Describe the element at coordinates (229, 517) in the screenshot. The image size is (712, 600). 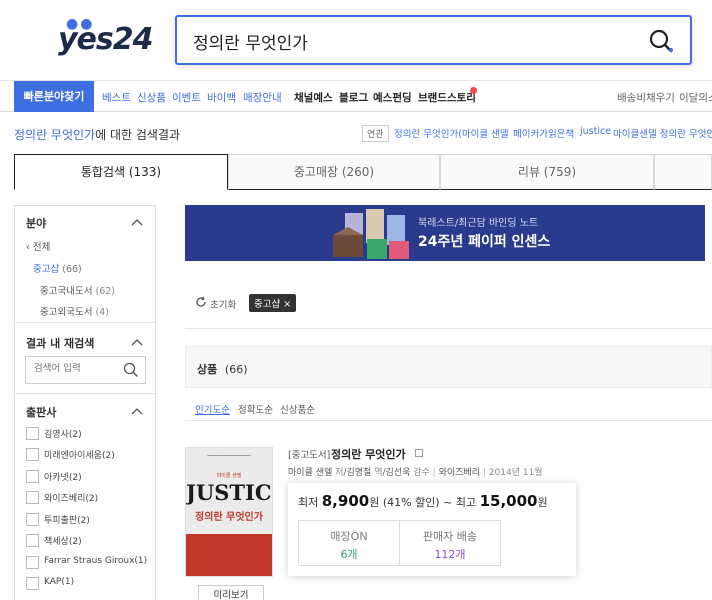
I see `cover-title-ko: 정의란 무엇인가` at that location.